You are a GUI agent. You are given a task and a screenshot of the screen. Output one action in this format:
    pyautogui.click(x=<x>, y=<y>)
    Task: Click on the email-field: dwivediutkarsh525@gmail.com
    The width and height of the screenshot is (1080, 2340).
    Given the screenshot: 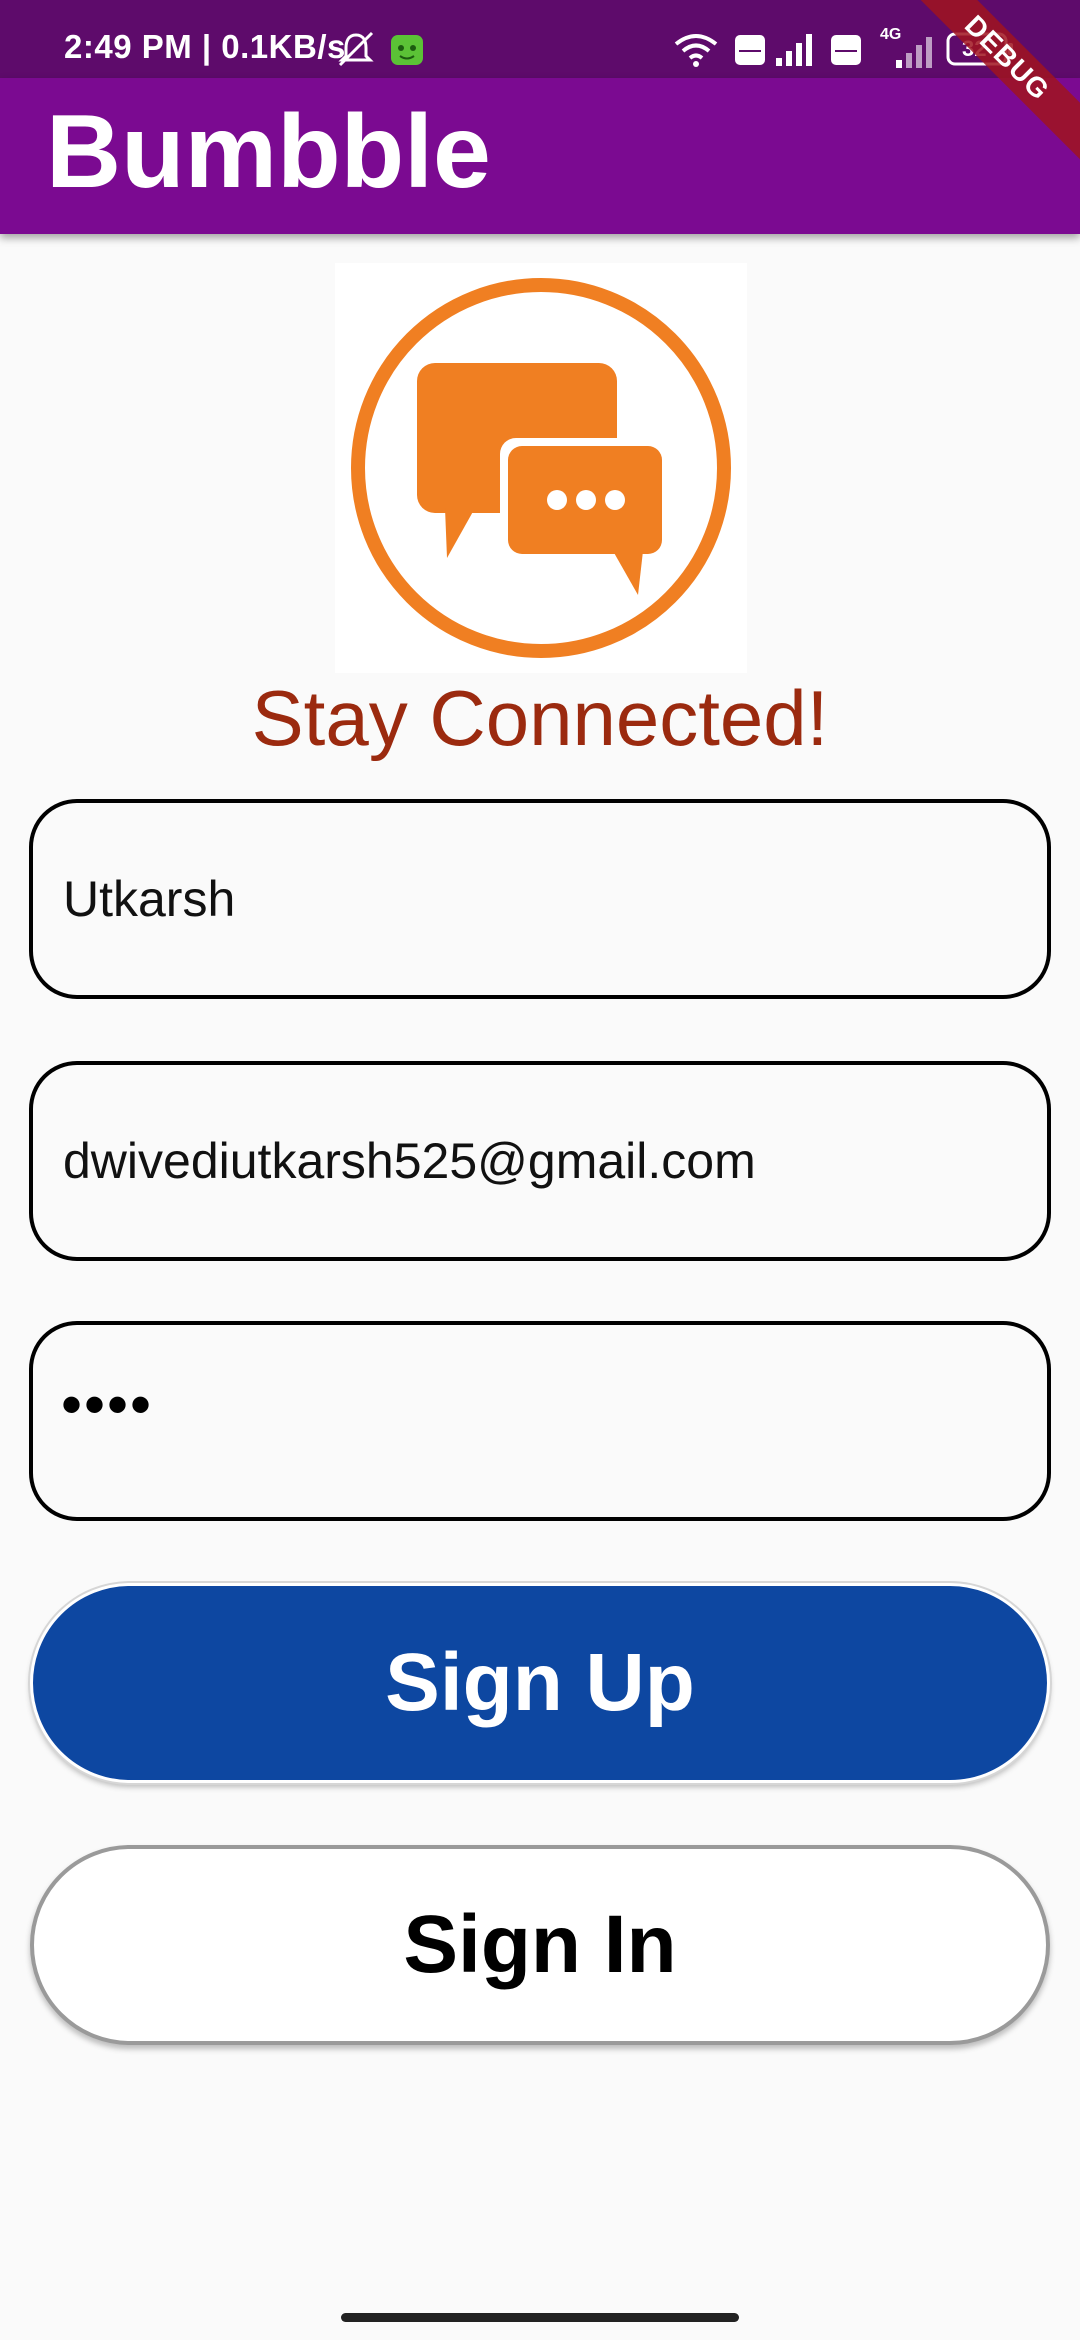 What is the action you would take?
    pyautogui.click(x=540, y=1161)
    